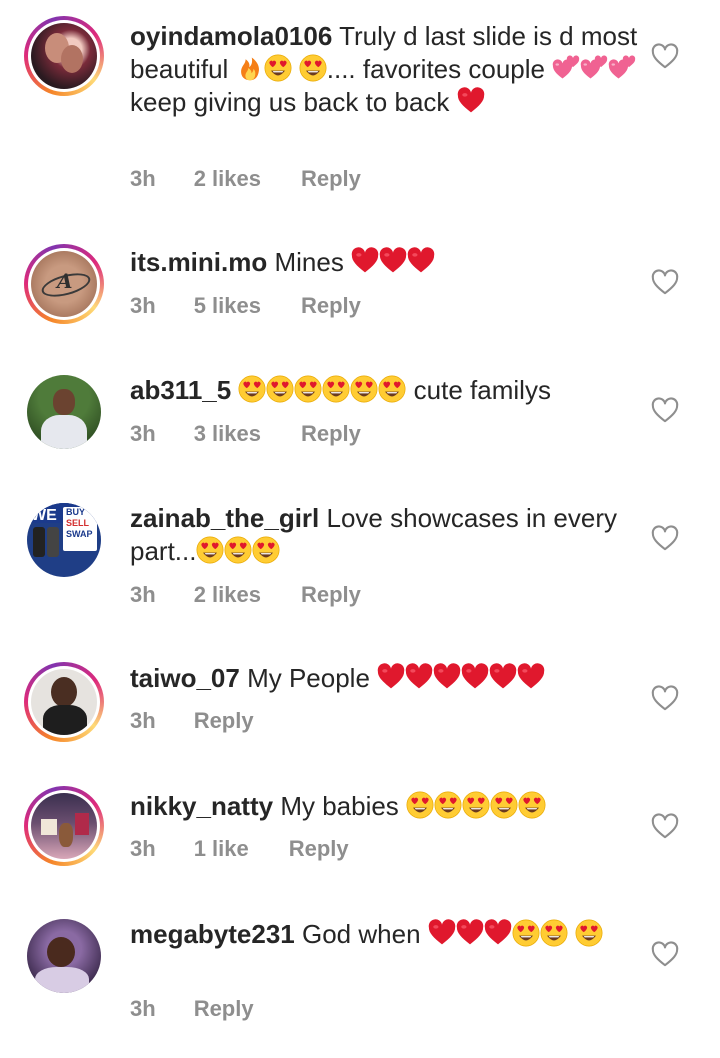  What do you see at coordinates (221, 849) in the screenshot?
I see `comment-likes-count: 1 like` at bounding box center [221, 849].